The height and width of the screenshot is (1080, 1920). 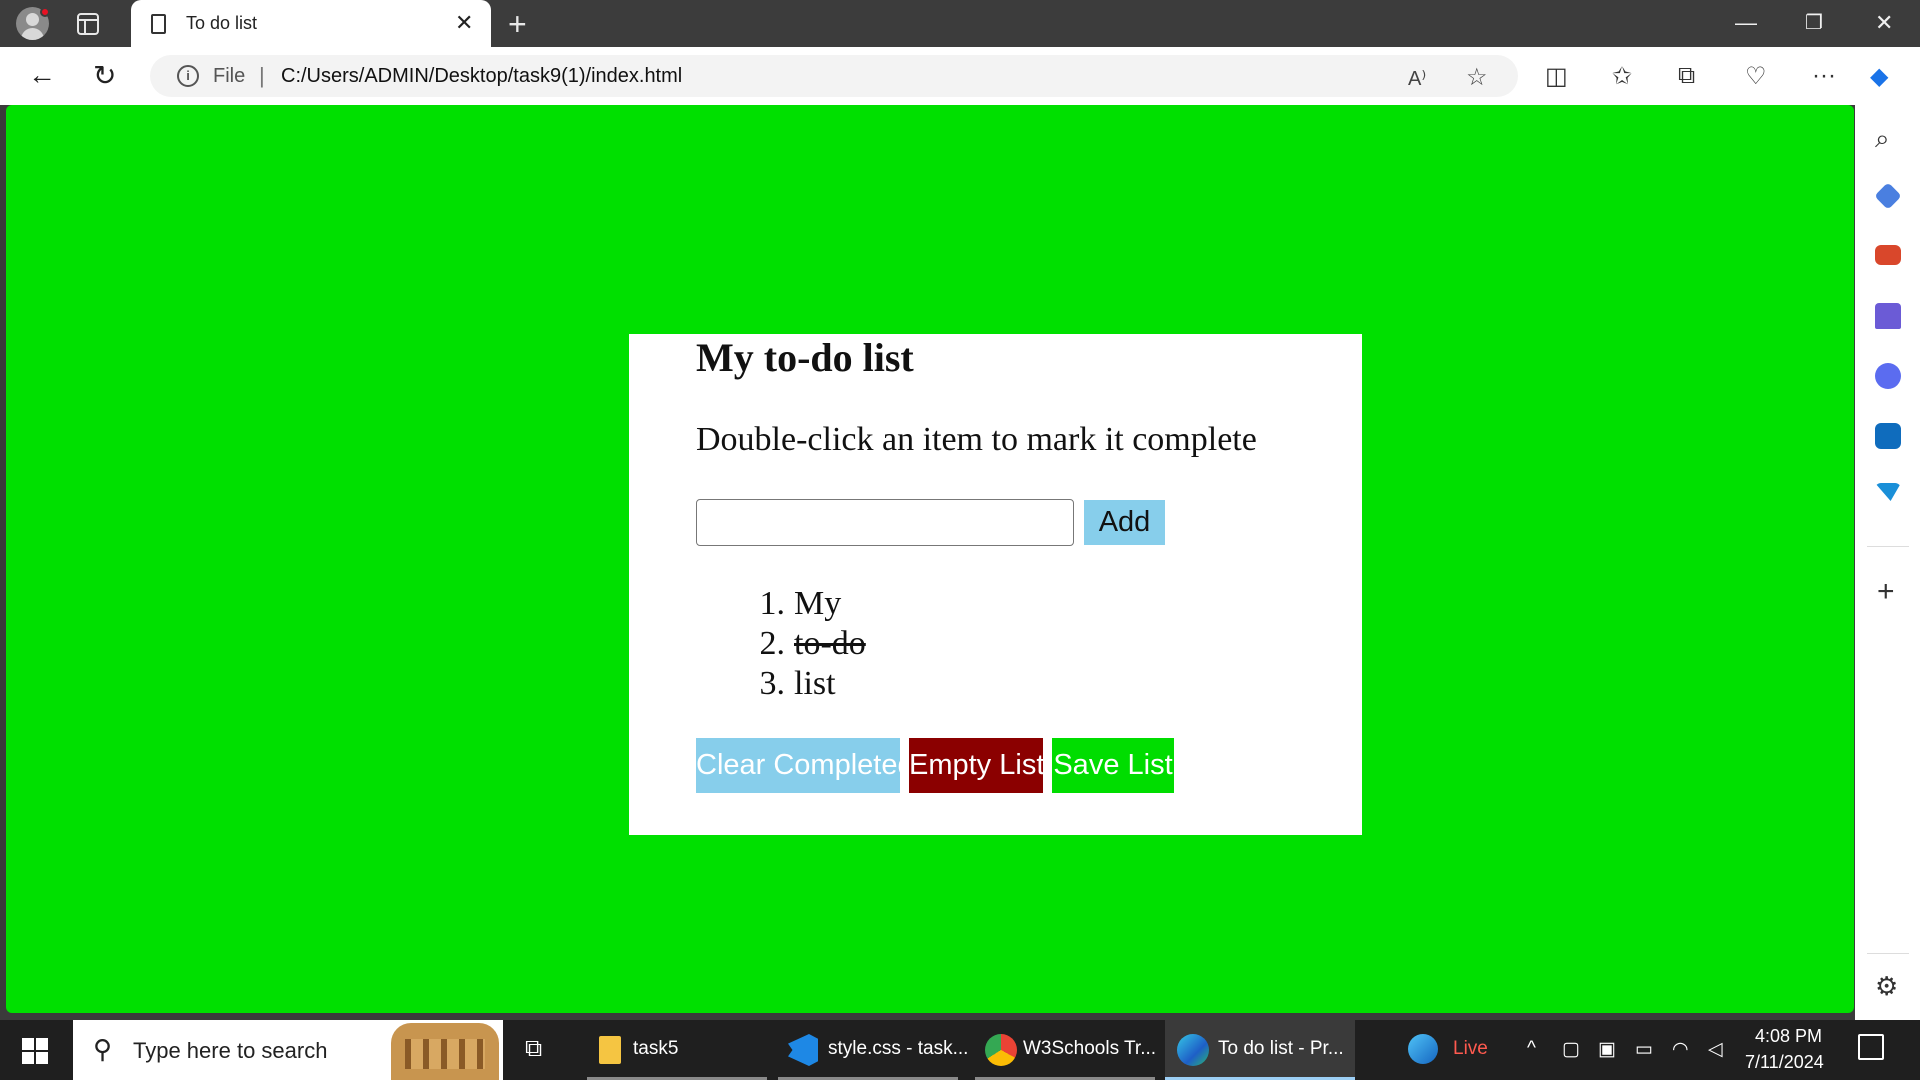 What do you see at coordinates (311, 23) in the screenshot?
I see `active-tab: To do list ✕` at bounding box center [311, 23].